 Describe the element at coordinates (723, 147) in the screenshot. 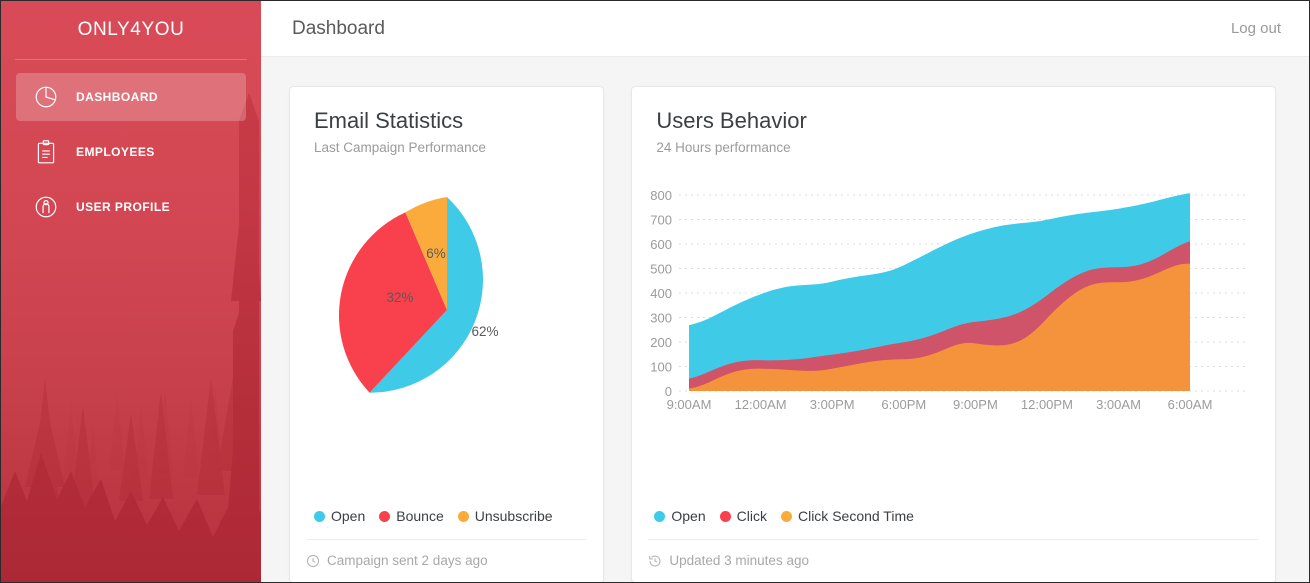

I see `users-card-subtitle: 24 Hours performance` at that location.